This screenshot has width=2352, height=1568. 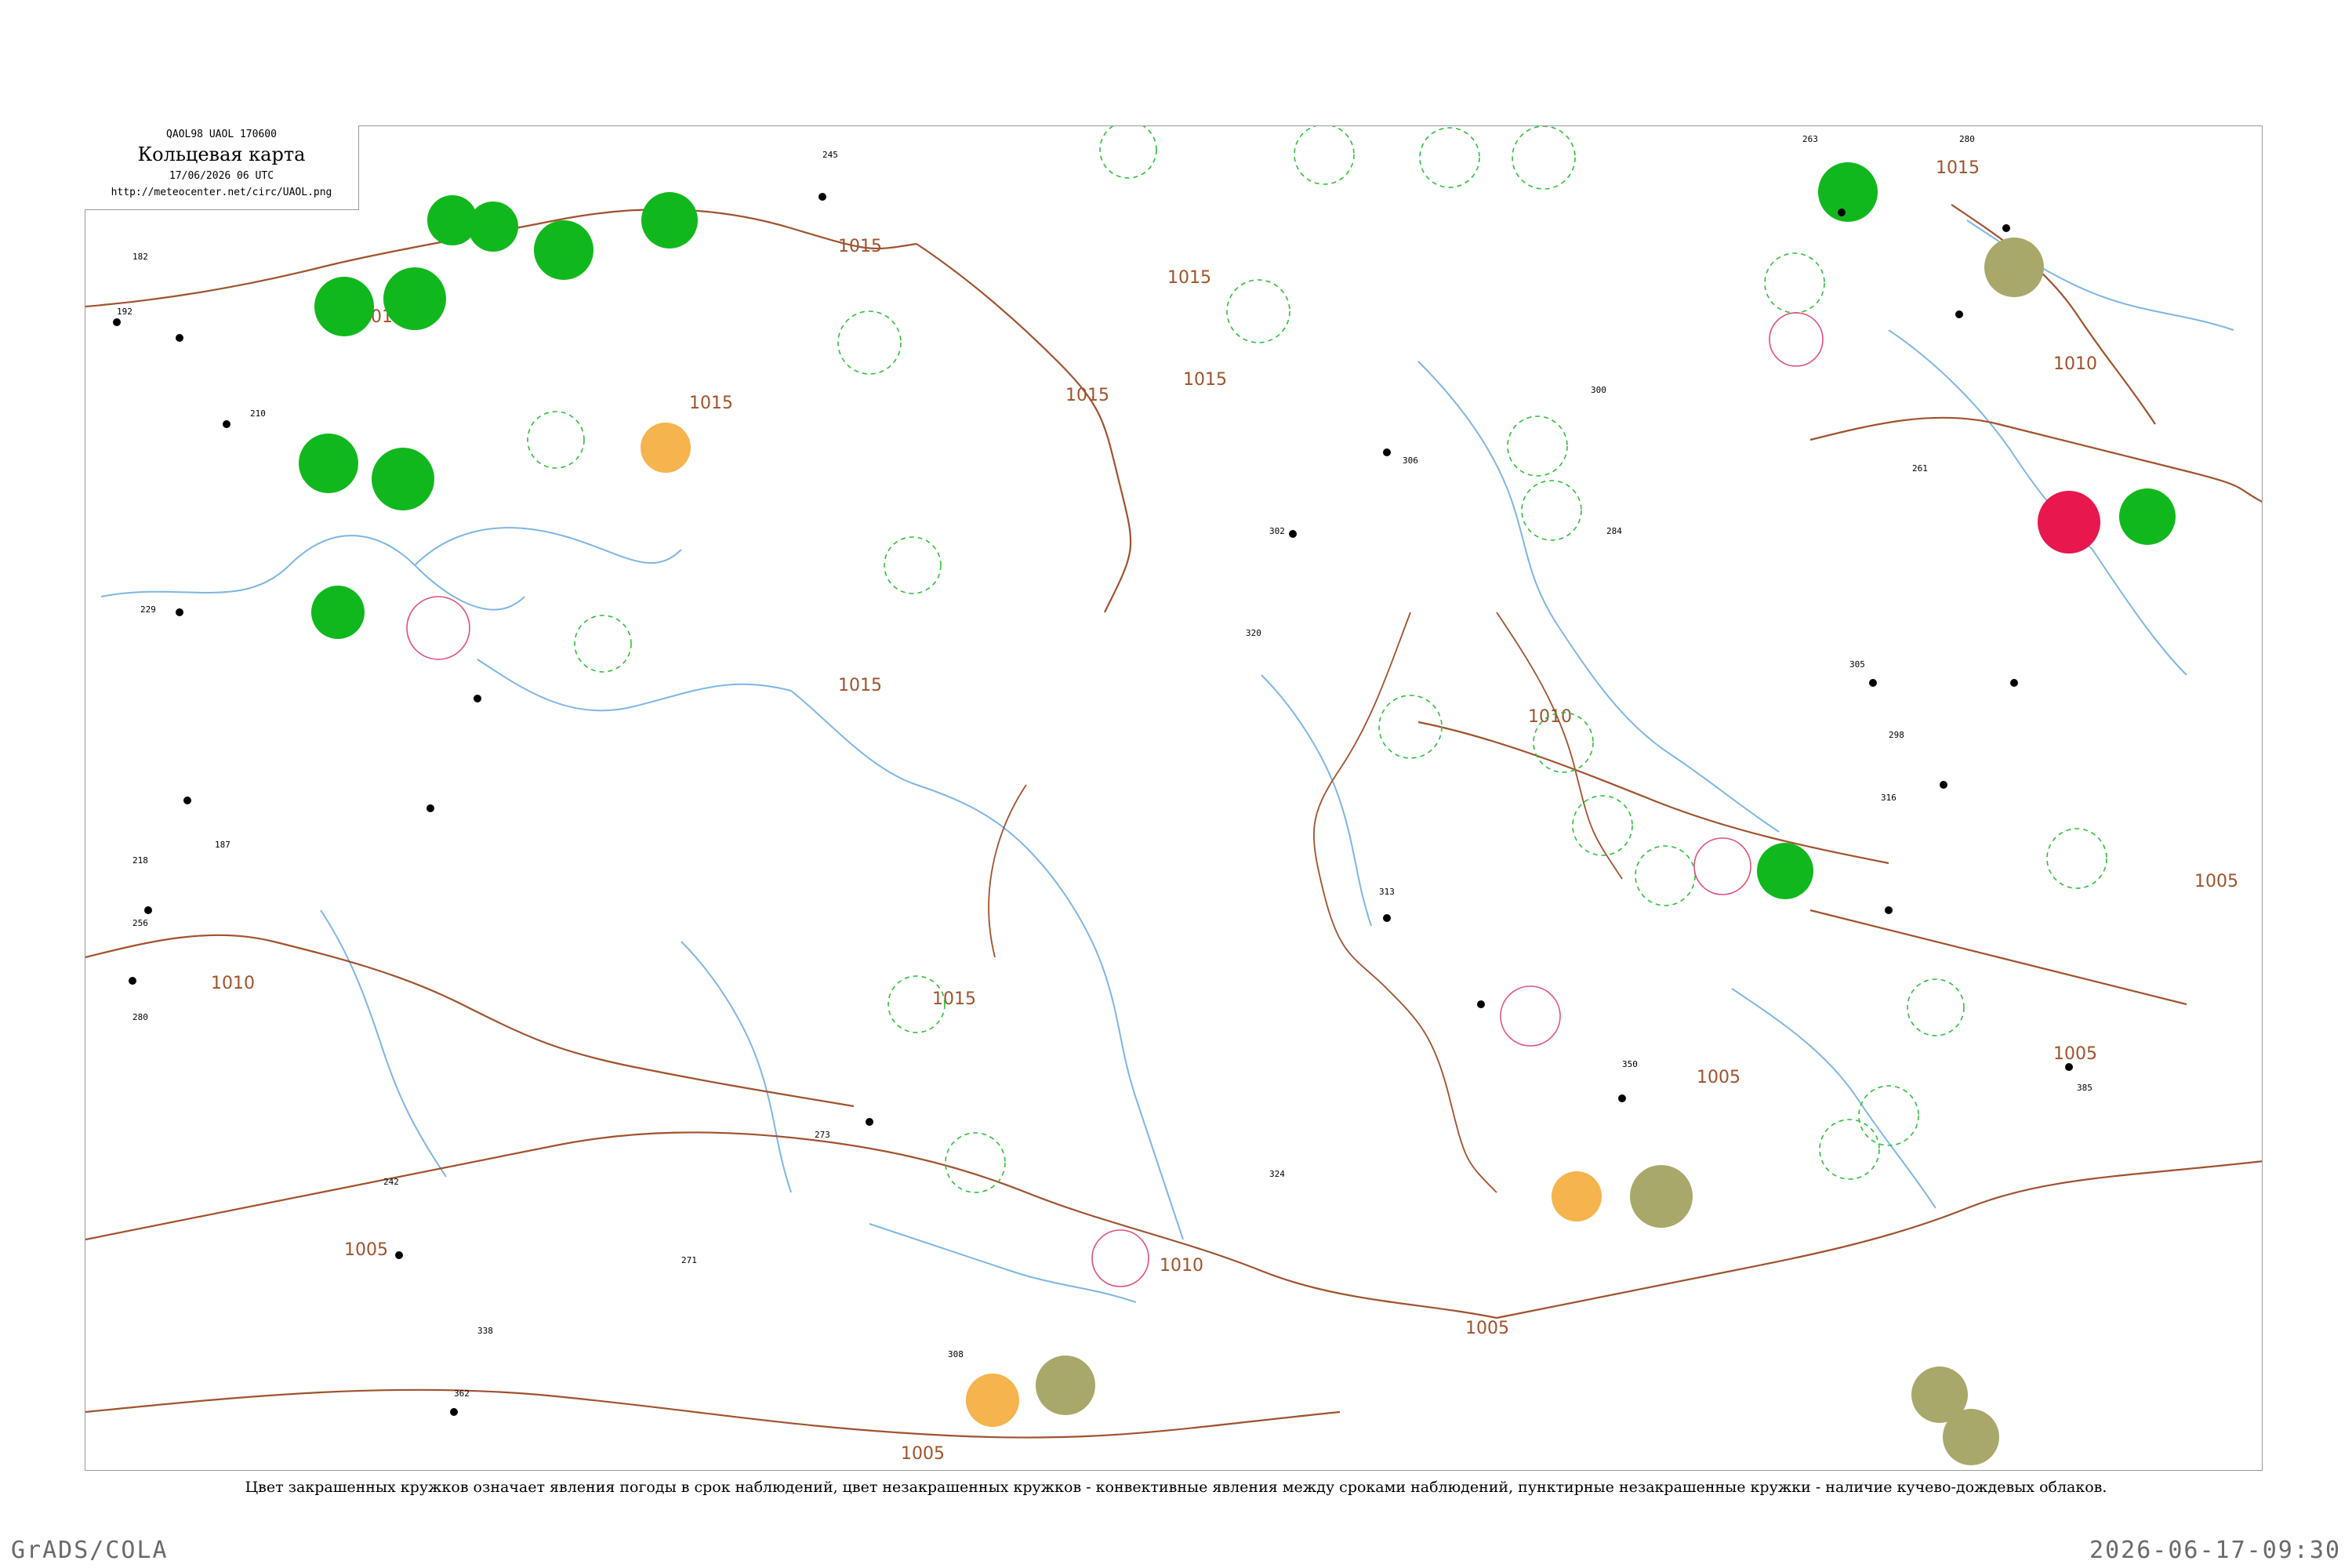 I want to click on station-code: 271, so click(x=689, y=1260).